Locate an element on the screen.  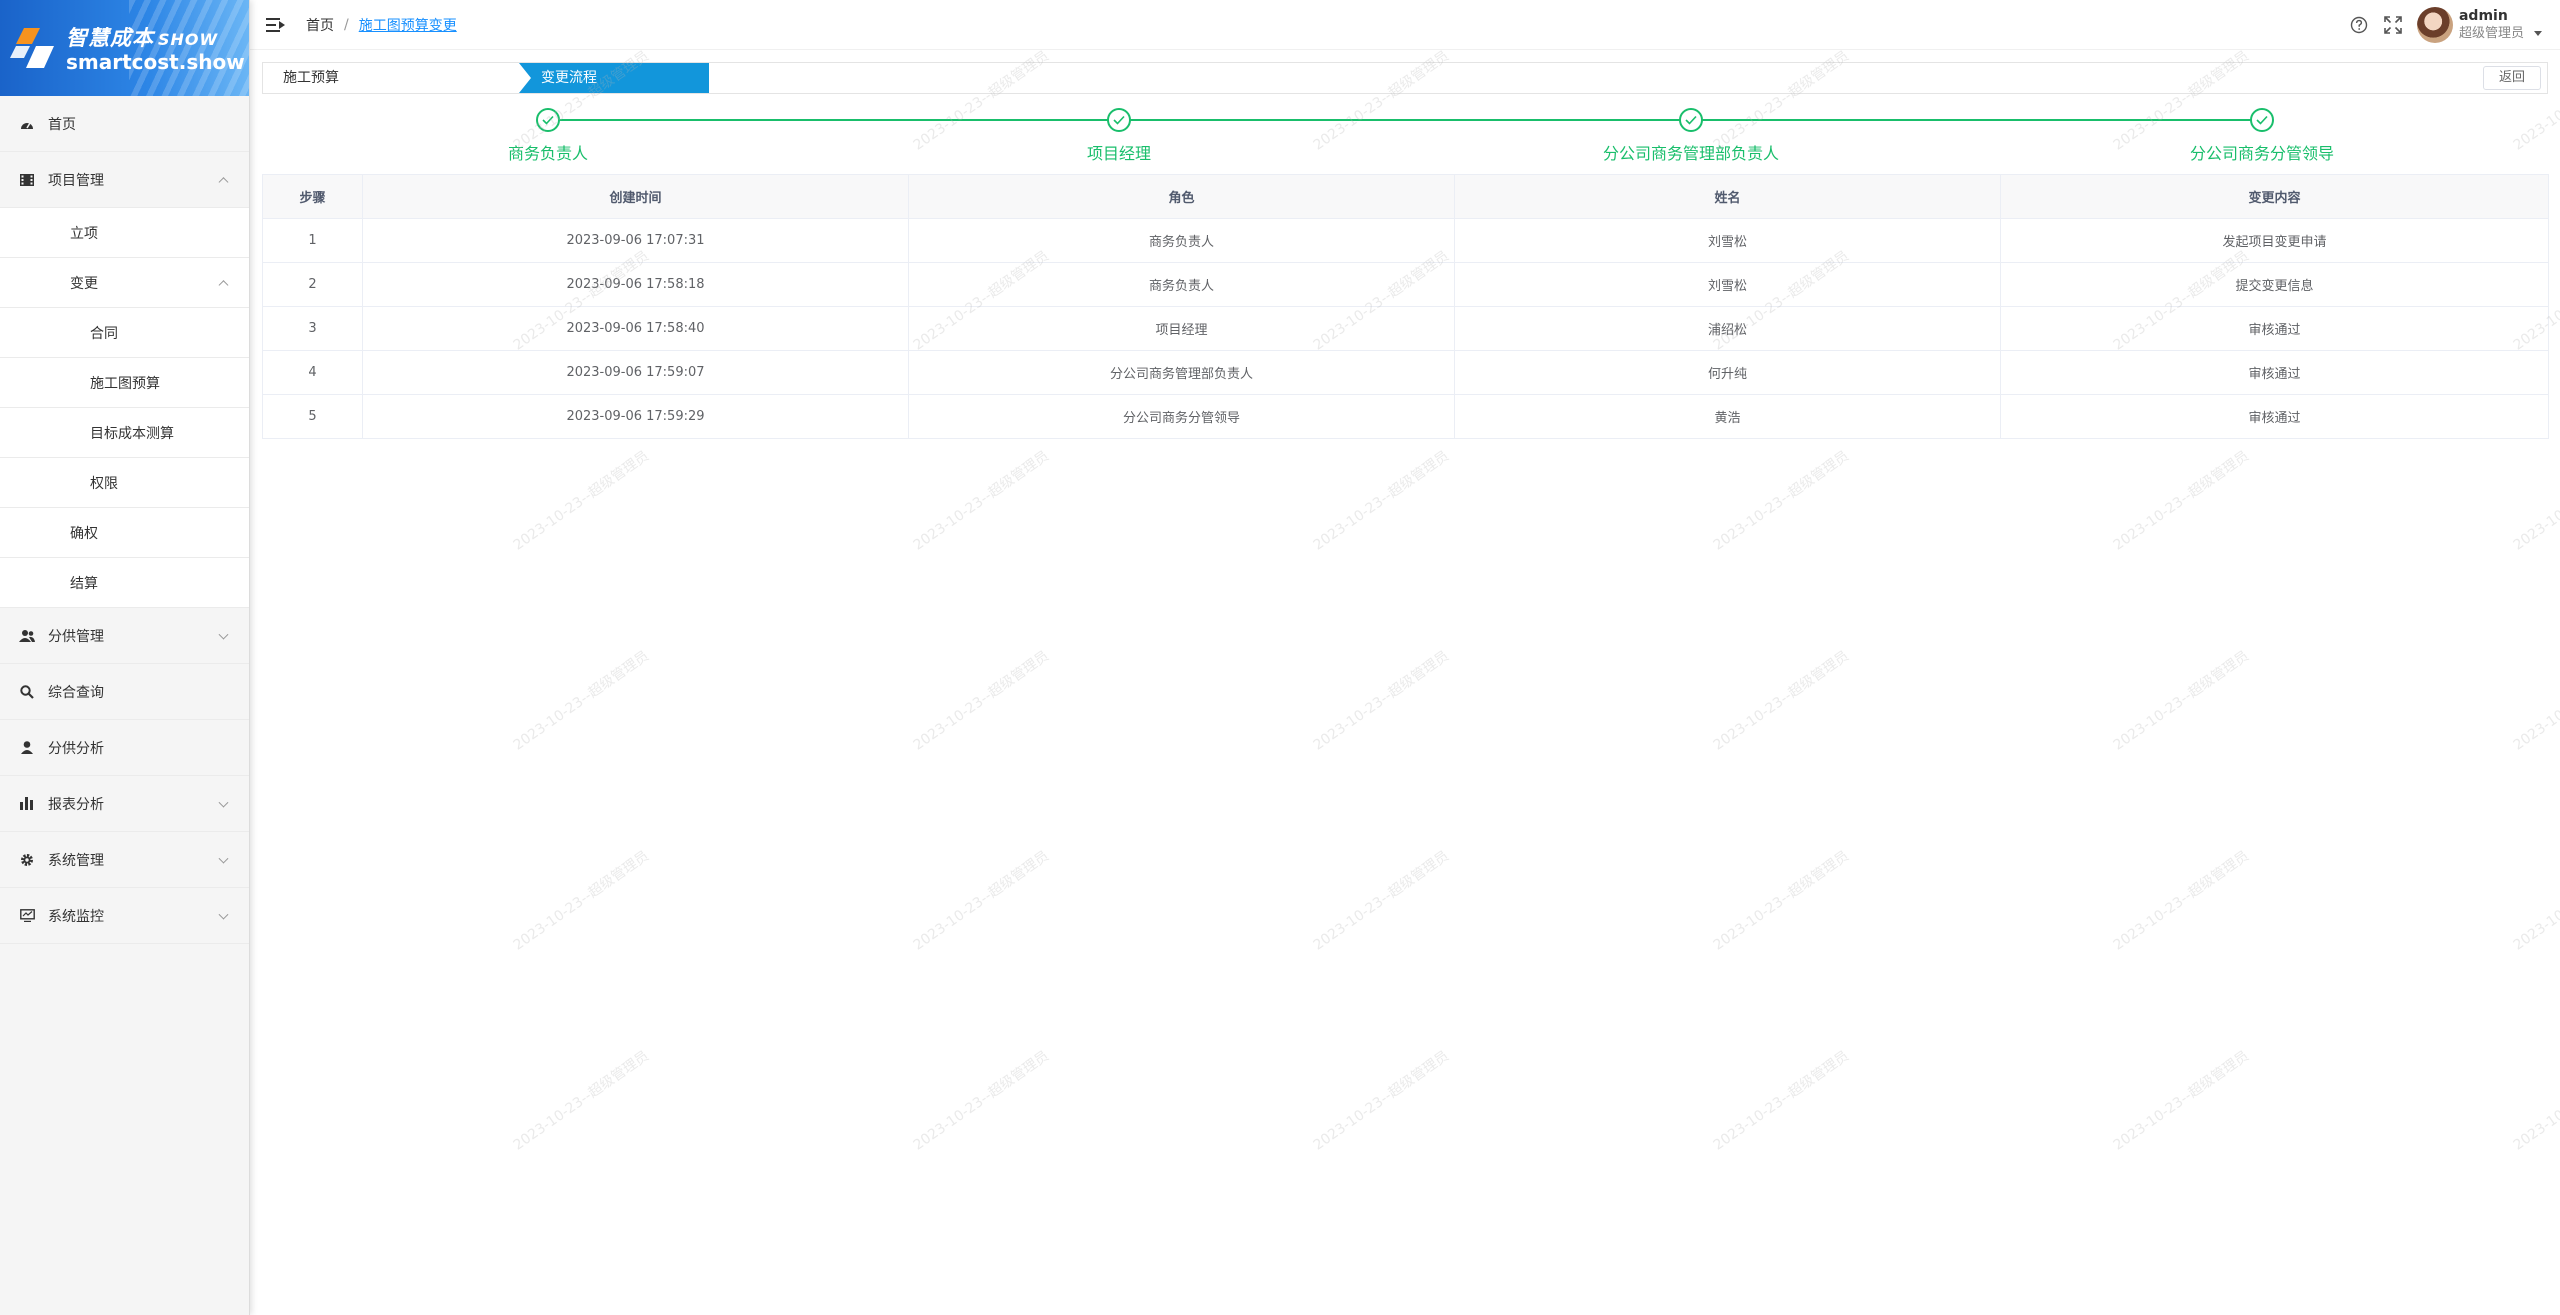
sidebar-item-supplier-management: 分供管理 is located at coordinates (124, 636).